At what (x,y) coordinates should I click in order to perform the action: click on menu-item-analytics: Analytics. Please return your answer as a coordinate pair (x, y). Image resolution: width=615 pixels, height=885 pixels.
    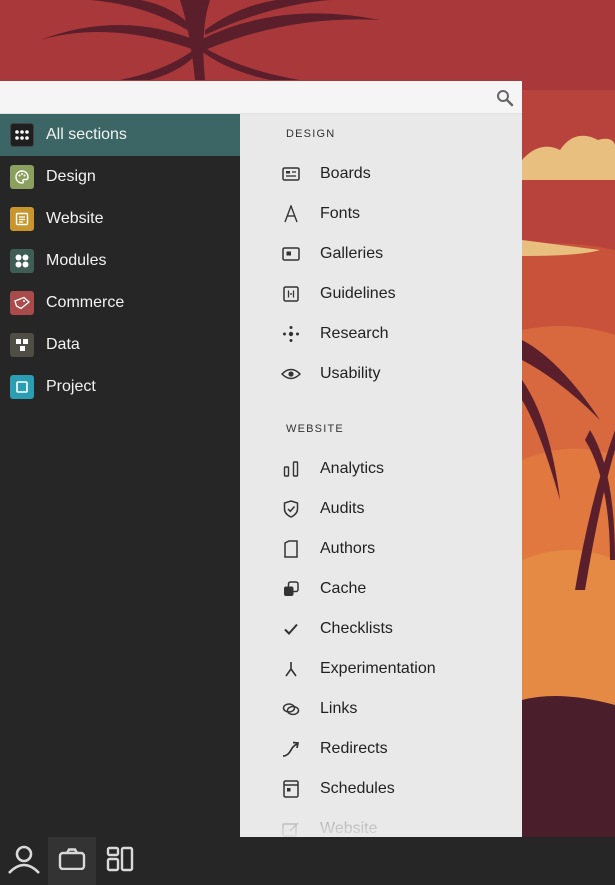
    Looking at the image, I should click on (400, 469).